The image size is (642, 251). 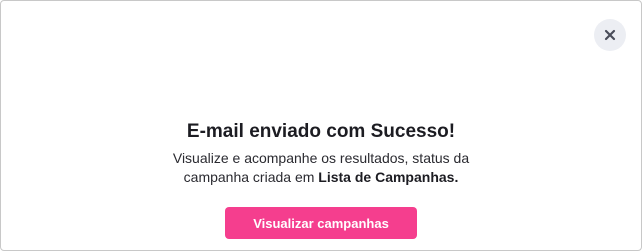 What do you see at coordinates (388, 177) in the screenshot?
I see `campaign-list-link-text: Lista de Campanhas.` at bounding box center [388, 177].